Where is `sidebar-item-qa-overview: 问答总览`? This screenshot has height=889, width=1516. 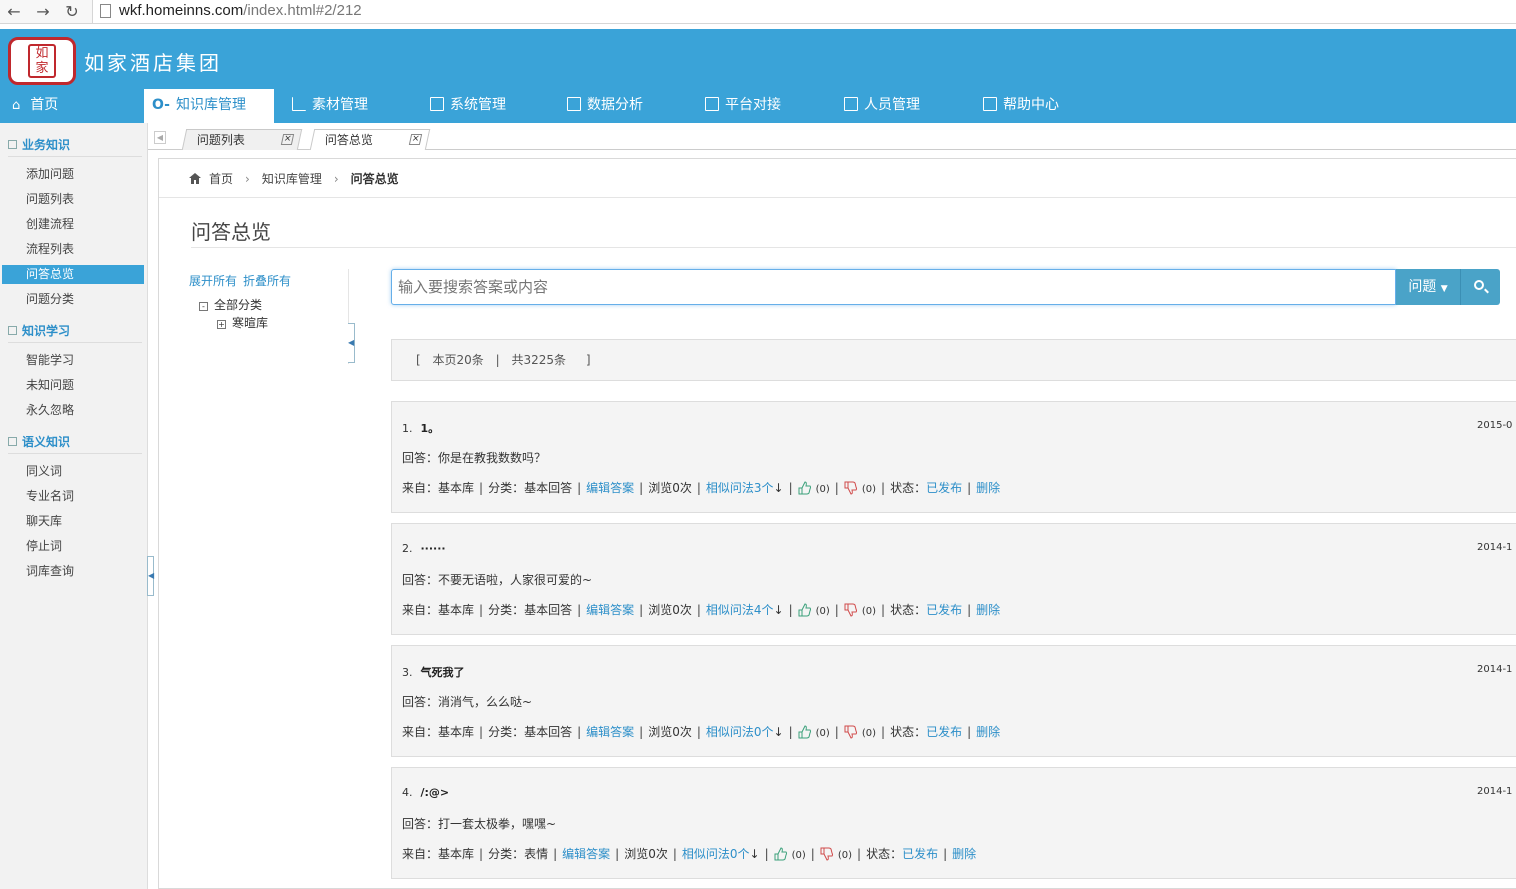 sidebar-item-qa-overview: 问答总览 is located at coordinates (73, 274).